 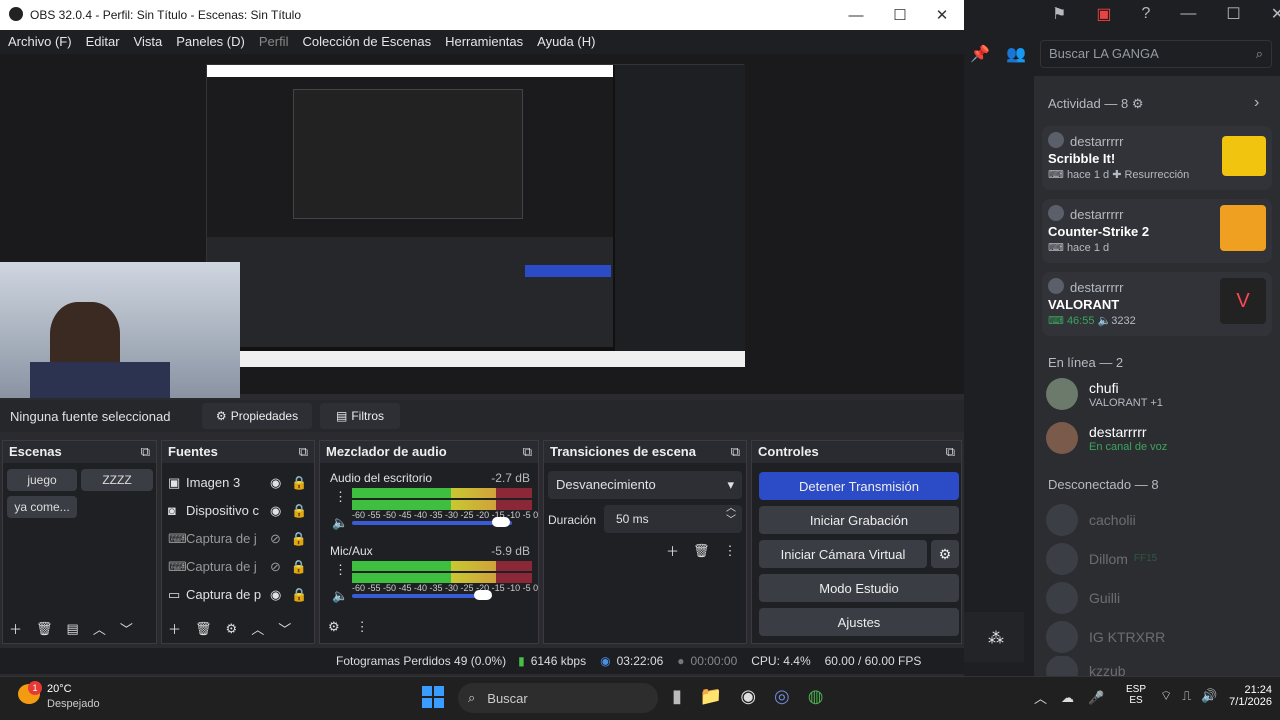 What do you see at coordinates (40, 42) in the screenshot?
I see `menu-archivo: Archivo (F)` at bounding box center [40, 42].